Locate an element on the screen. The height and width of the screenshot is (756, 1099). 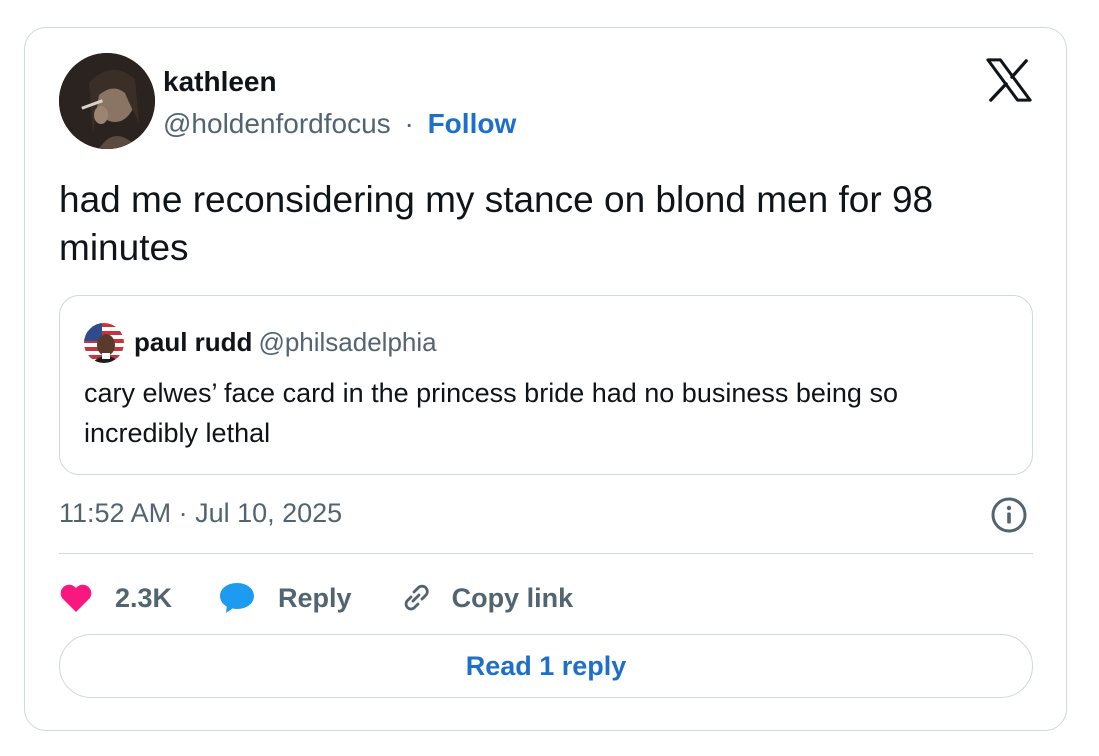
info-icon is located at coordinates (1009, 515).